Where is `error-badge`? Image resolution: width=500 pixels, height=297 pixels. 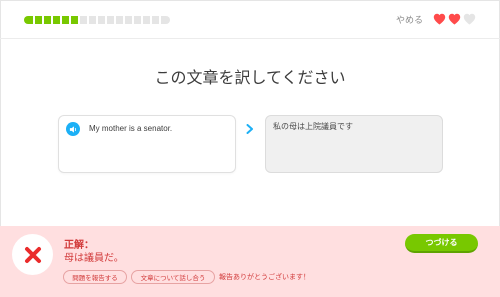
error-badge is located at coordinates (32, 254).